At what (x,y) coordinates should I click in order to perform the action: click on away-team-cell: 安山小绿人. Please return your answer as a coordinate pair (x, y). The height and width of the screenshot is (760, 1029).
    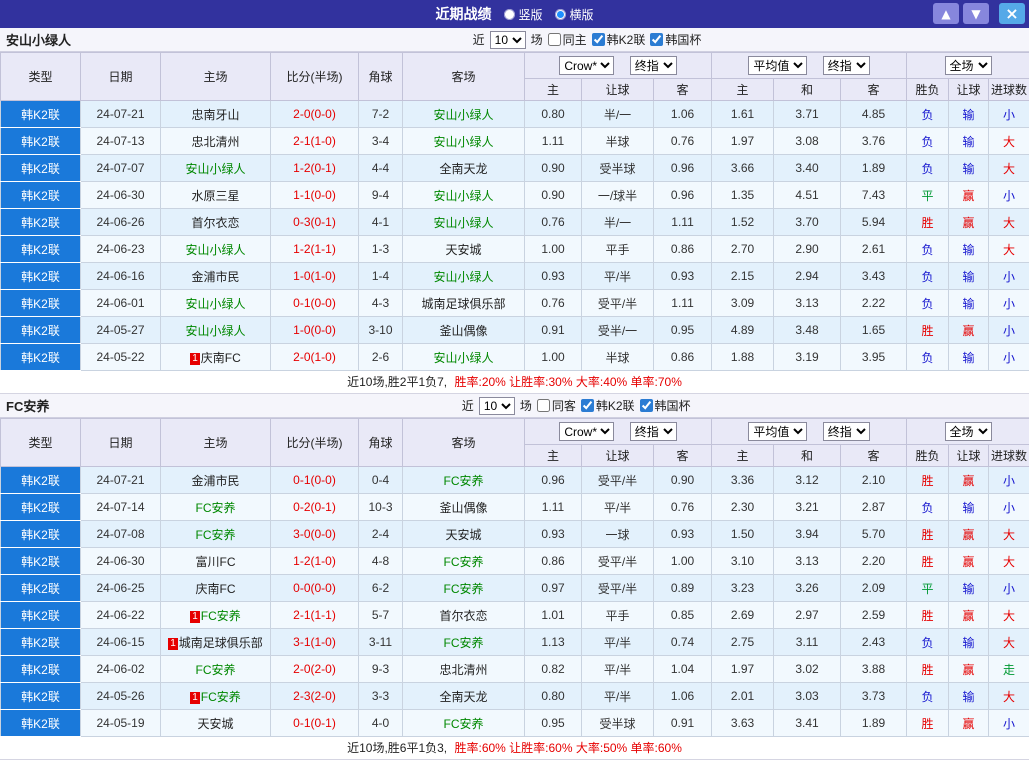
    Looking at the image, I should click on (464, 114).